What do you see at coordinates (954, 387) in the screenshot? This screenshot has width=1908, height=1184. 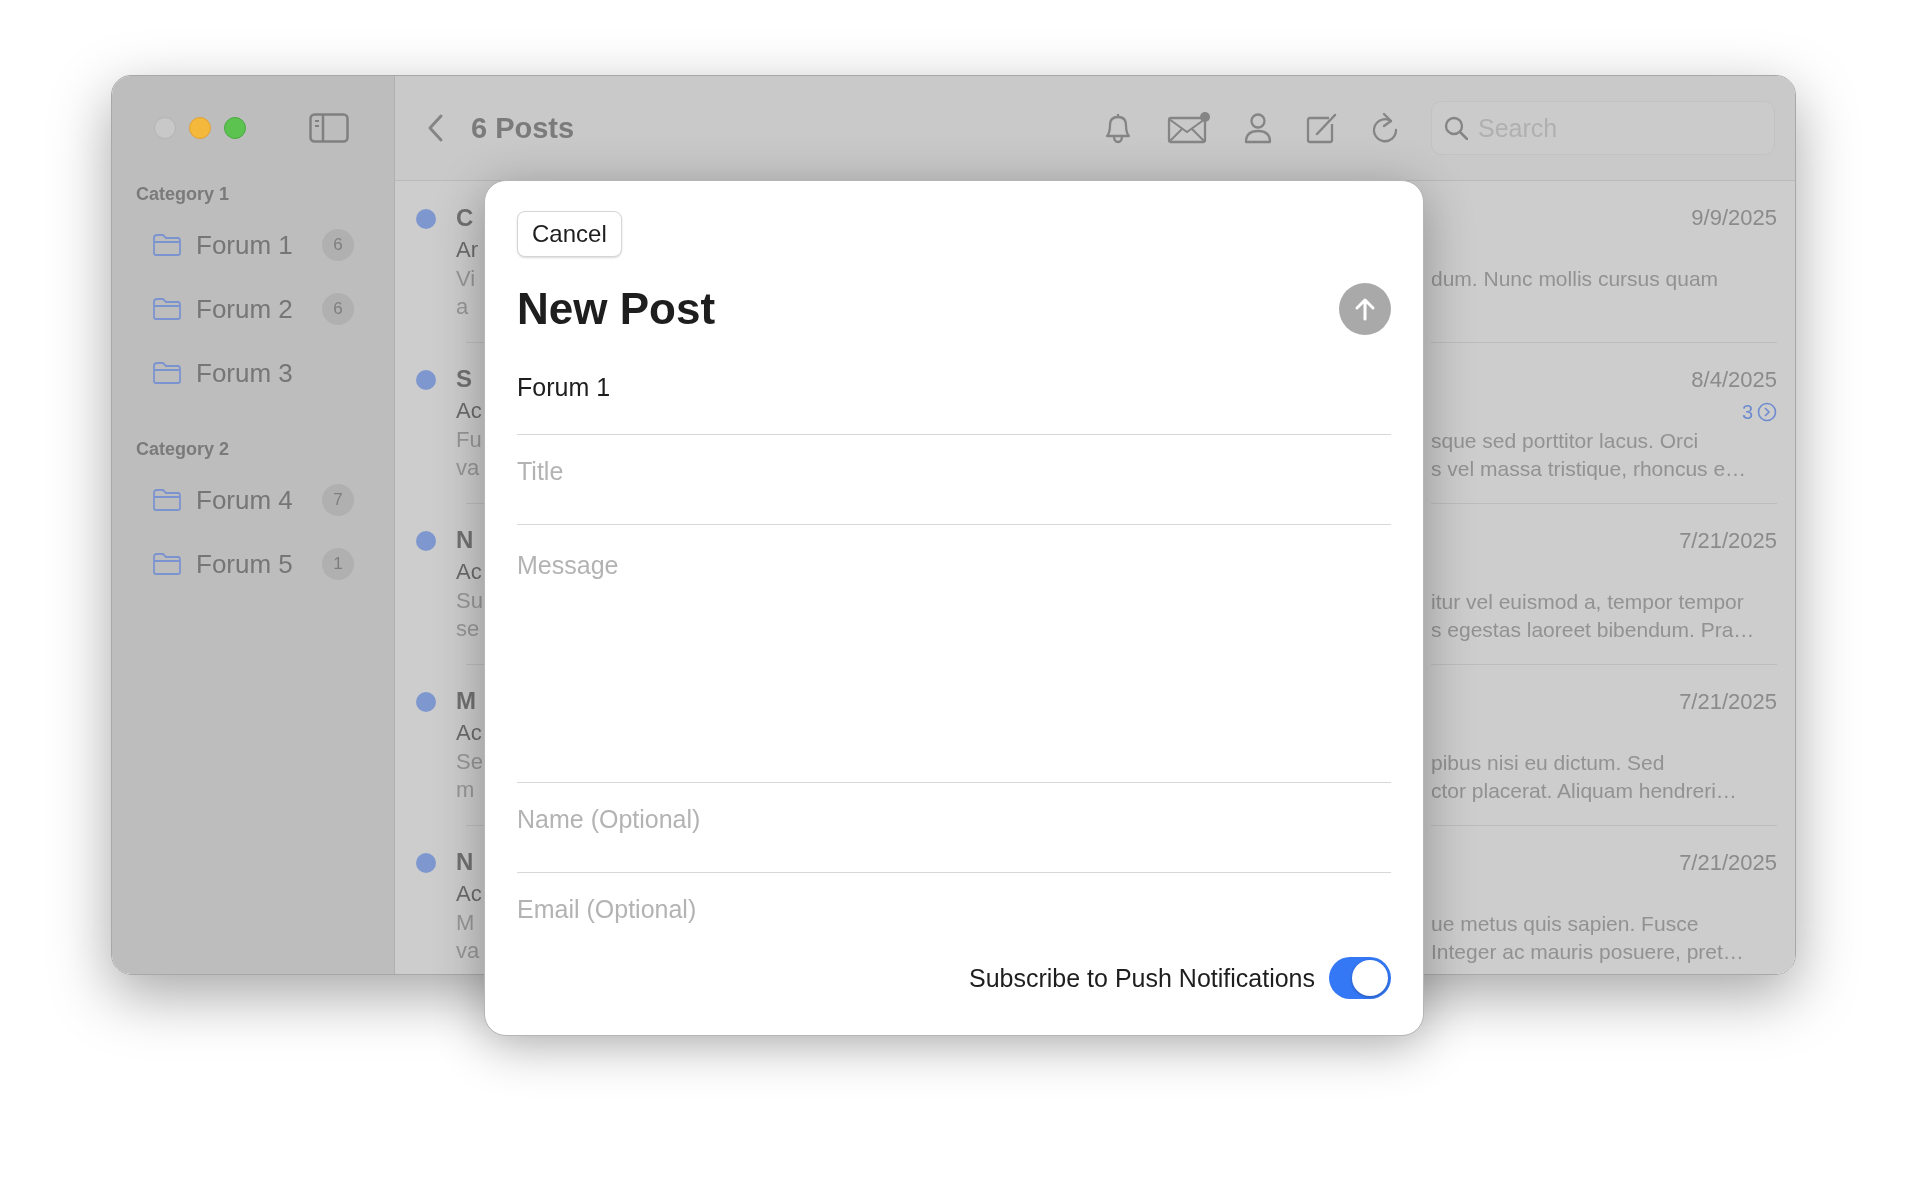 I see `forum-name: Forum 1` at bounding box center [954, 387].